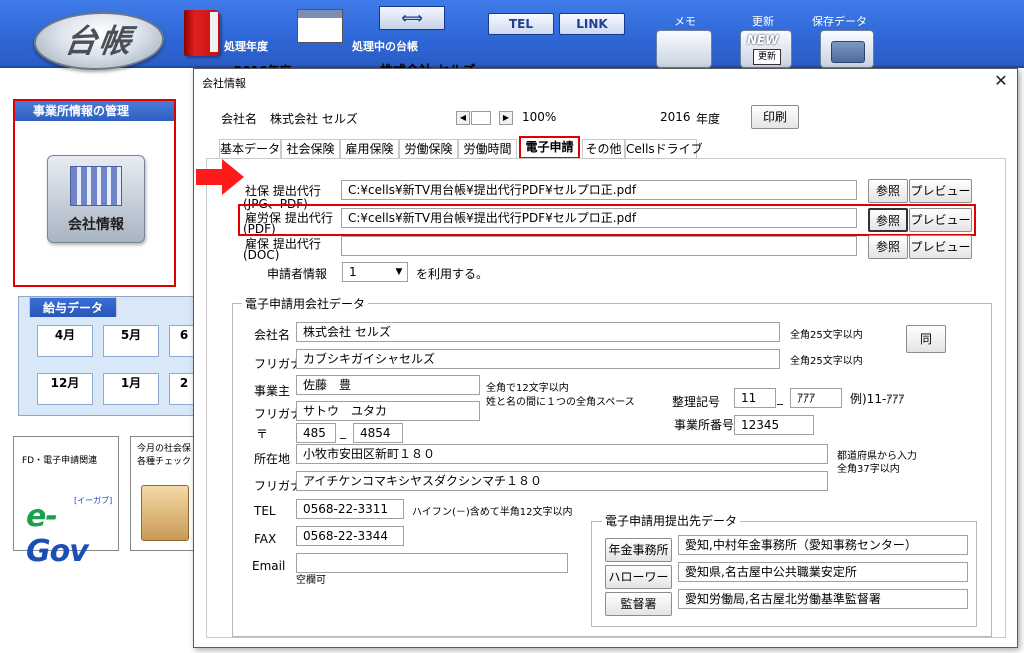 This screenshot has height=653, width=1024. Describe the element at coordinates (521, 24) in the screenshot. I see `tel-button: TEL` at that location.